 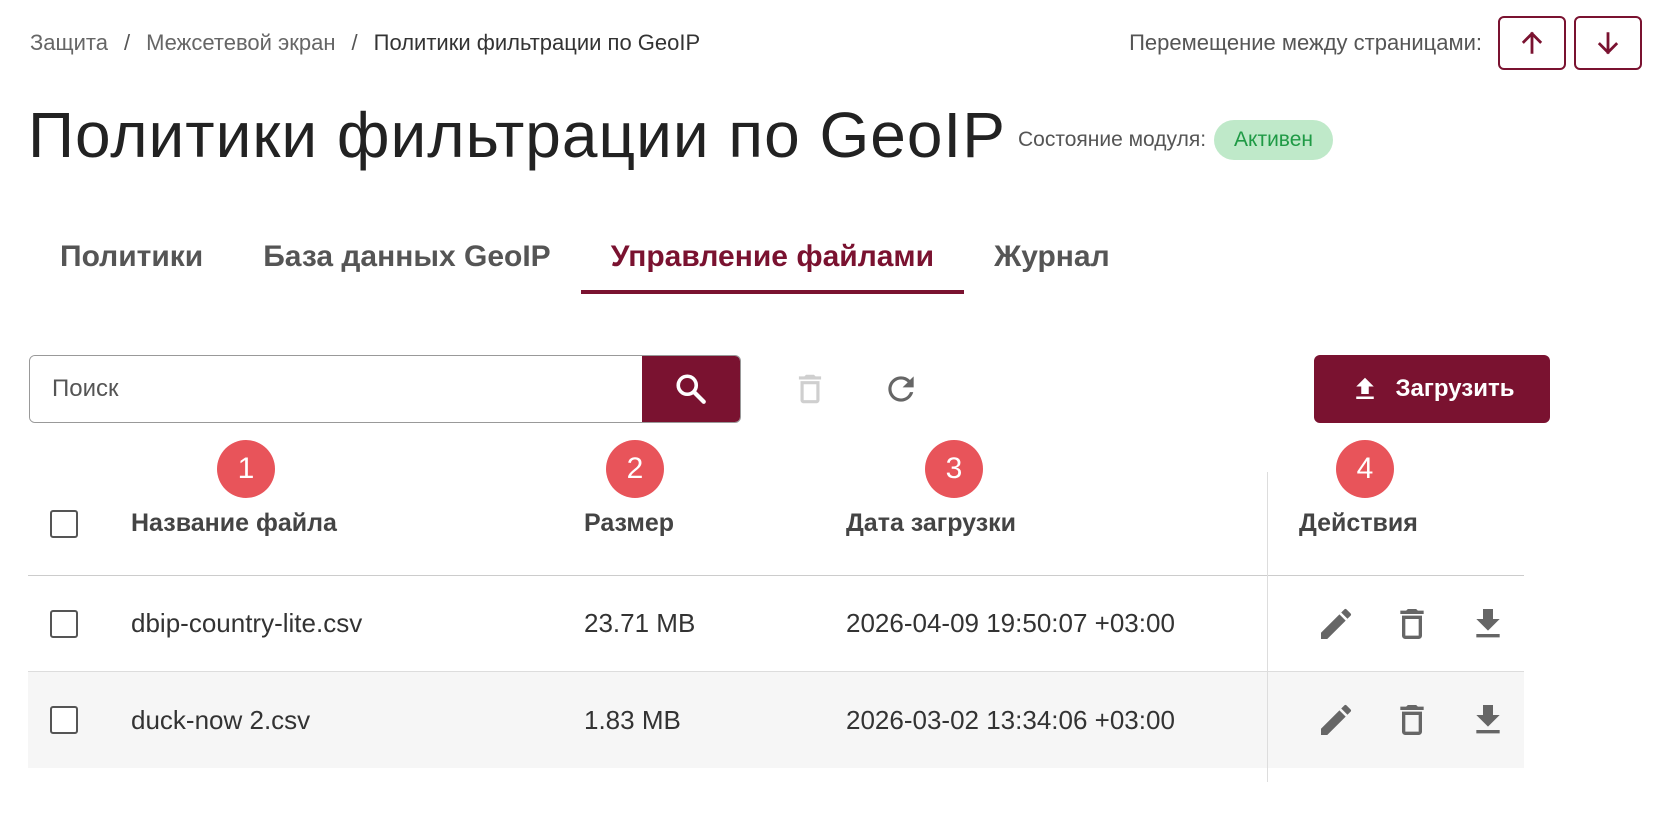 I want to click on upload-button: Загрузить, so click(x=1432, y=389).